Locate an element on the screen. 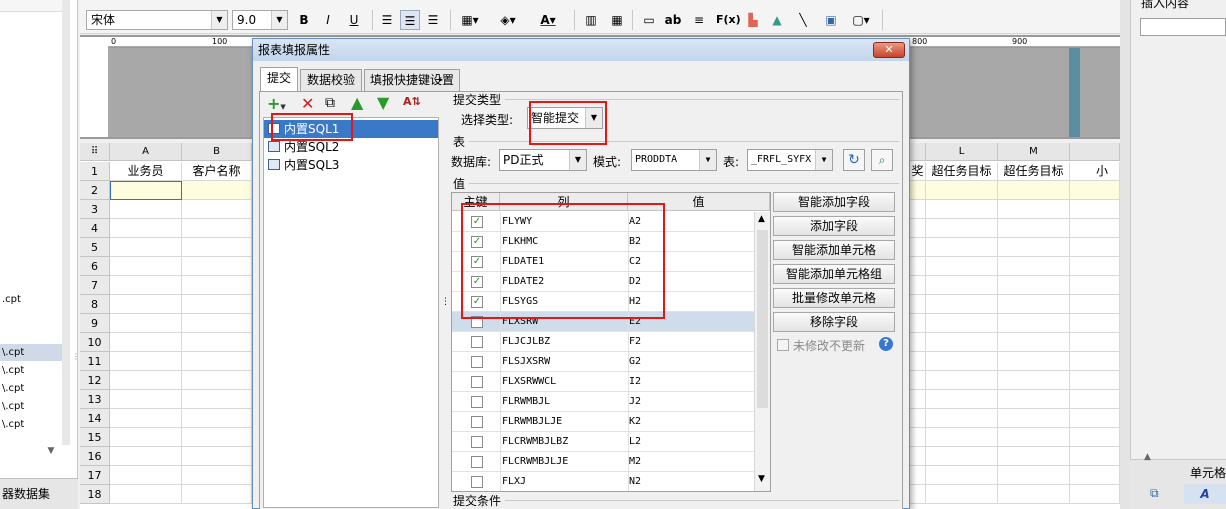 The image size is (1226, 509). field-value: M2 is located at coordinates (635, 462).